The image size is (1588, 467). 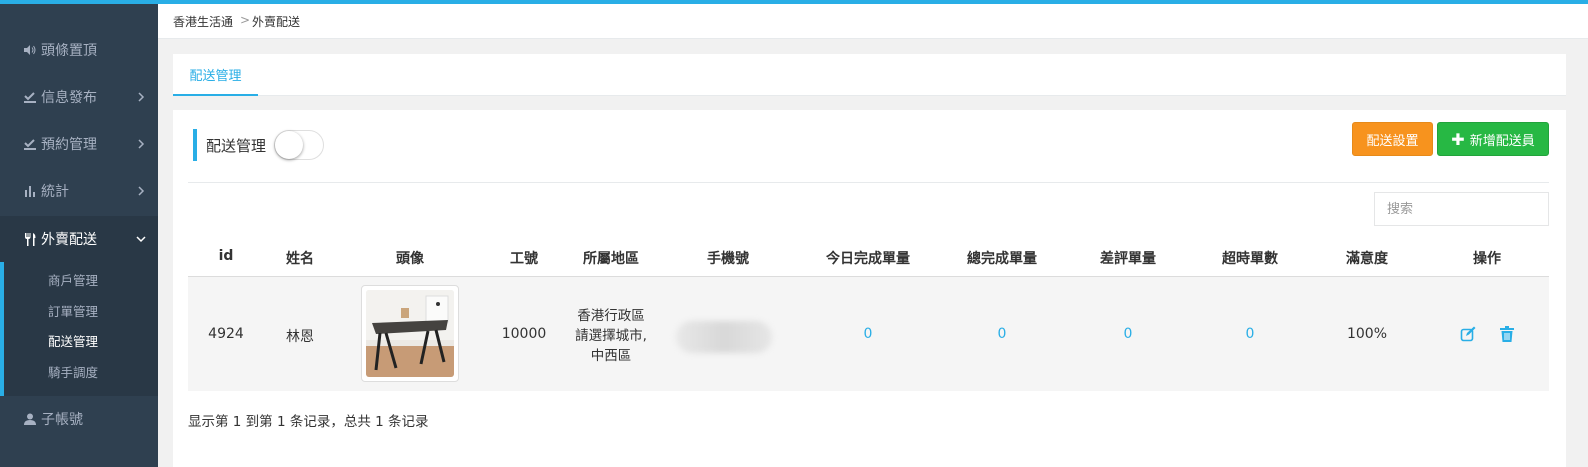 I want to click on cell-id: 4924, so click(x=226, y=334).